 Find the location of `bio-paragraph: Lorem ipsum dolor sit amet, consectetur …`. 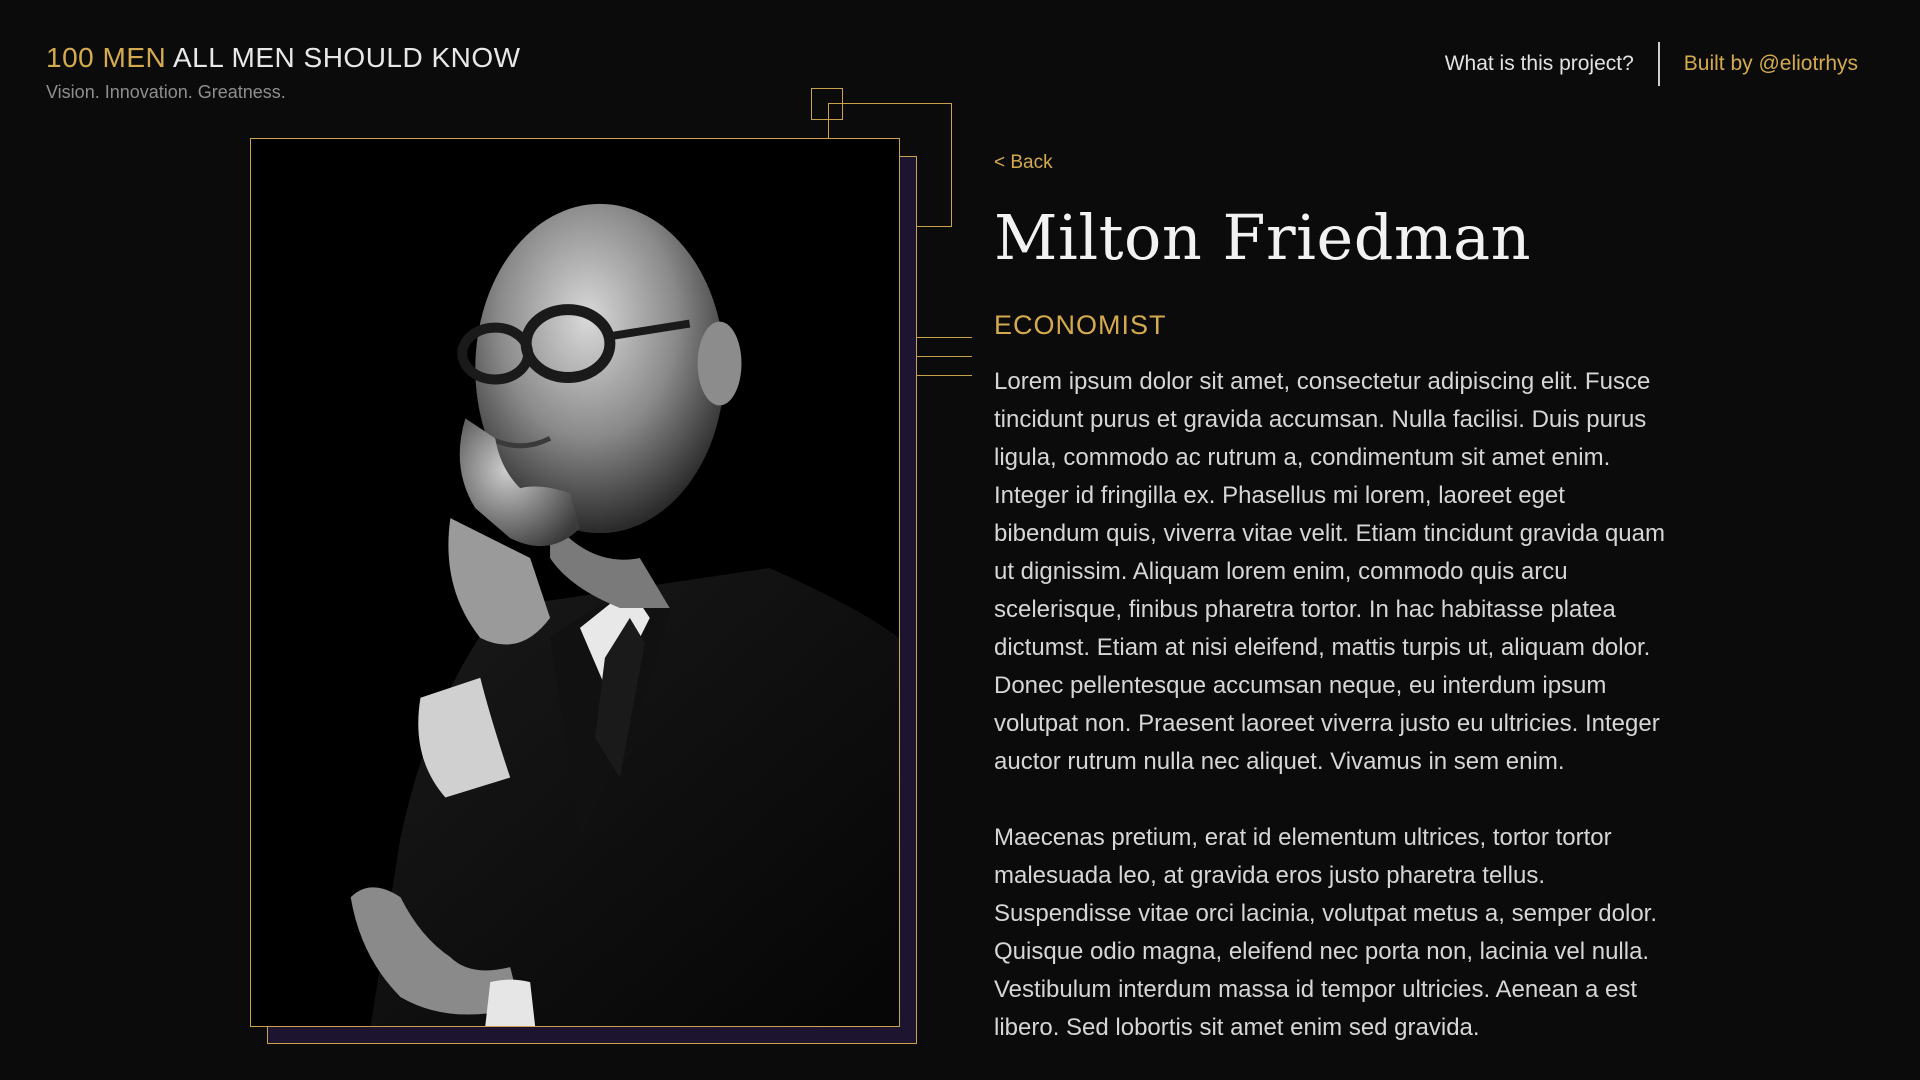

bio-paragraph: Lorem ipsum dolor sit amet, consectetur … is located at coordinates (1329, 572).